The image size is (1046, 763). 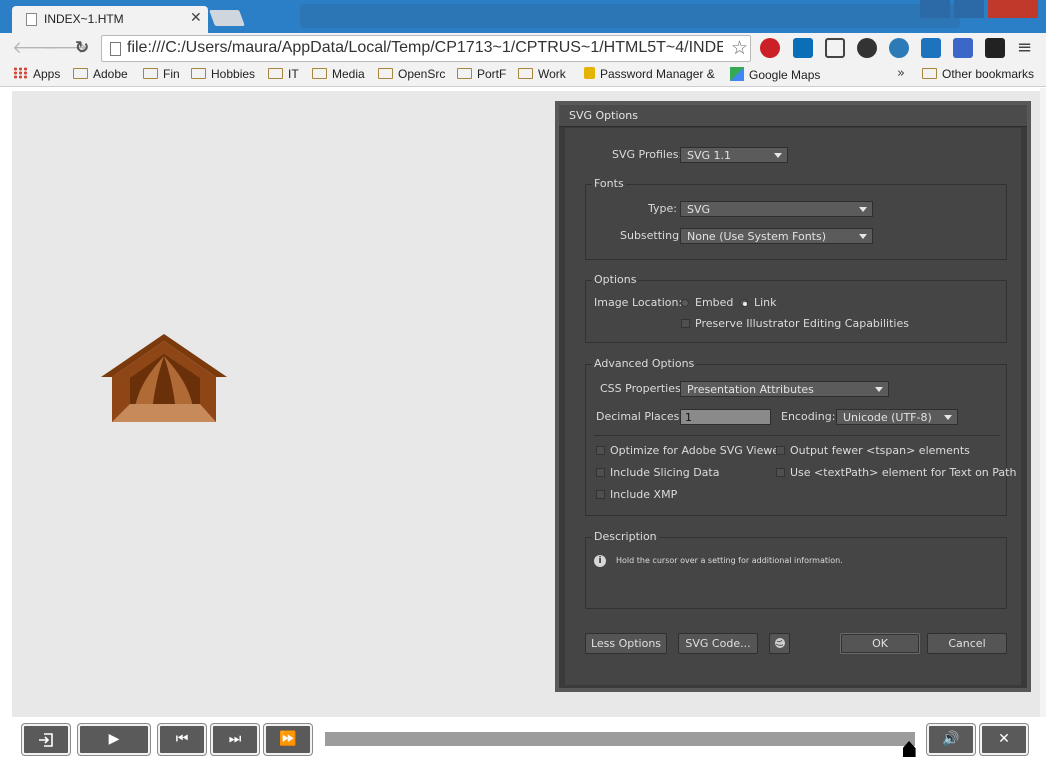 What do you see at coordinates (620, 739) in the screenshot?
I see `progress-bar` at bounding box center [620, 739].